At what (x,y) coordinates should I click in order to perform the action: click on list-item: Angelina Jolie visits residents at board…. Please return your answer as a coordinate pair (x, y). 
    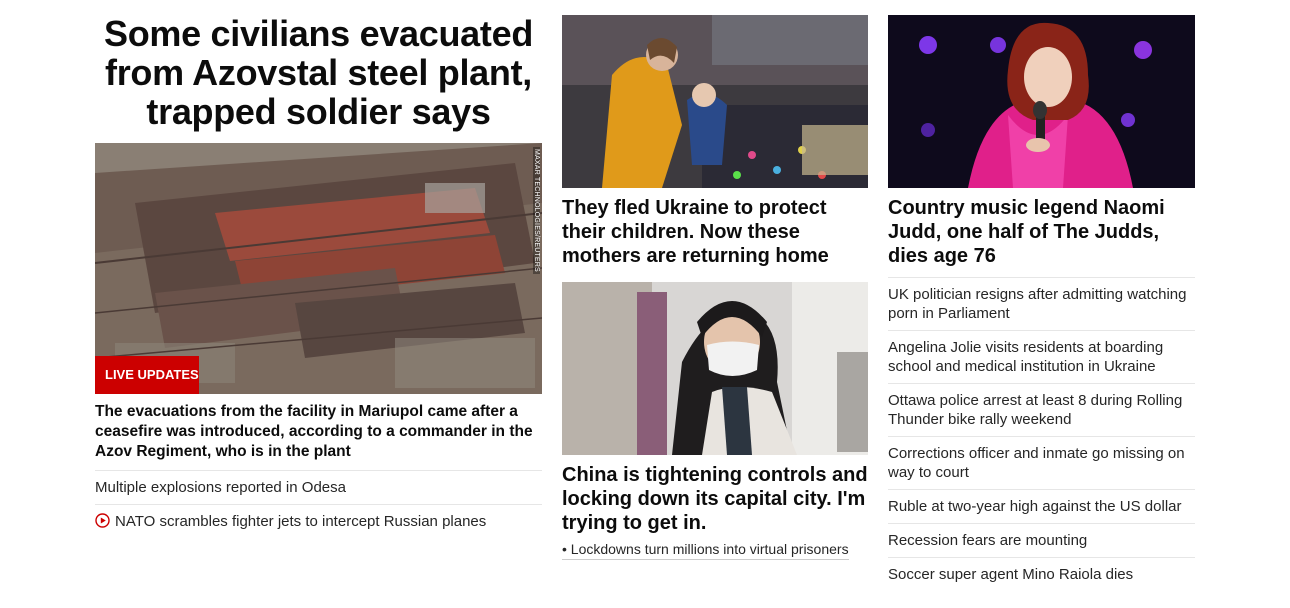
    Looking at the image, I should click on (1041, 357).